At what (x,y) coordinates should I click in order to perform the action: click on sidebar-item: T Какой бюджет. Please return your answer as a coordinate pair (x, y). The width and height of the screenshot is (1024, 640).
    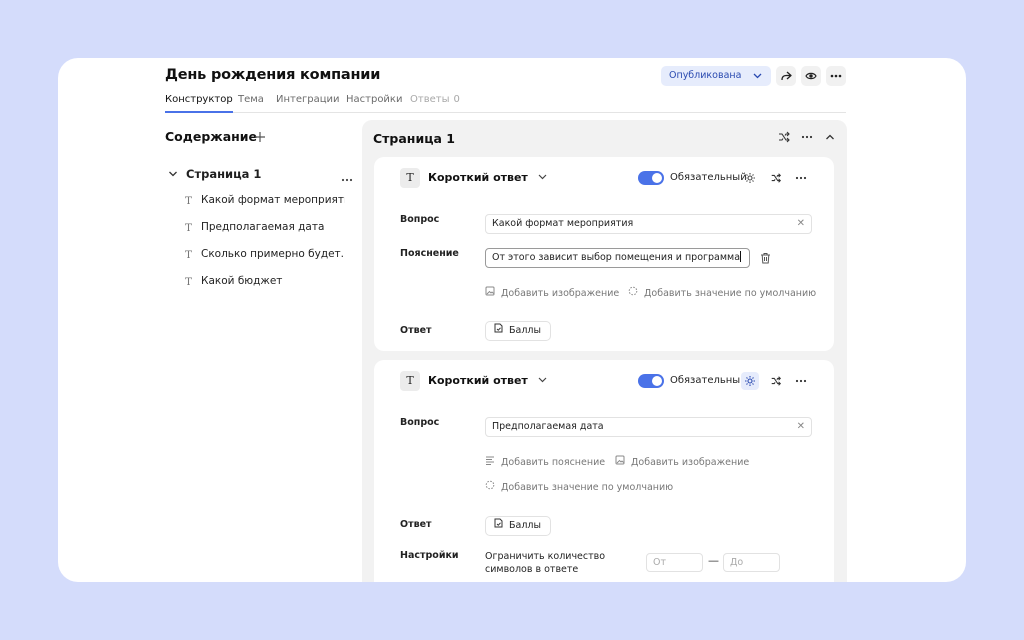
    Looking at the image, I should click on (265, 283).